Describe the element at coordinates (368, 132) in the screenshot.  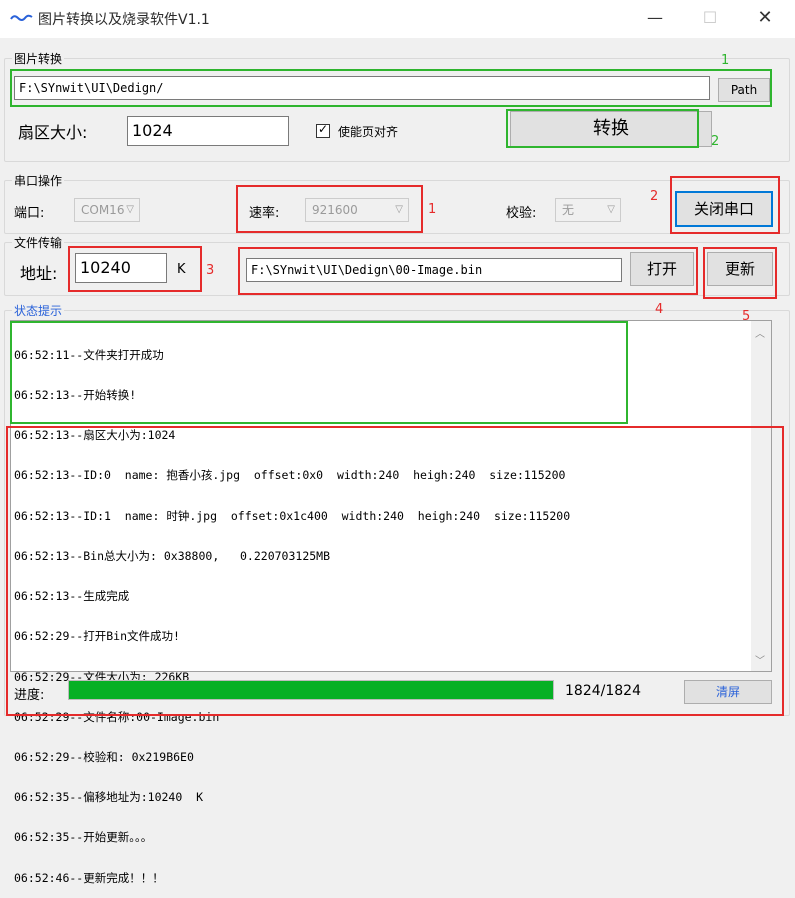
I see `align-checkbox-label: 使能页对齐` at that location.